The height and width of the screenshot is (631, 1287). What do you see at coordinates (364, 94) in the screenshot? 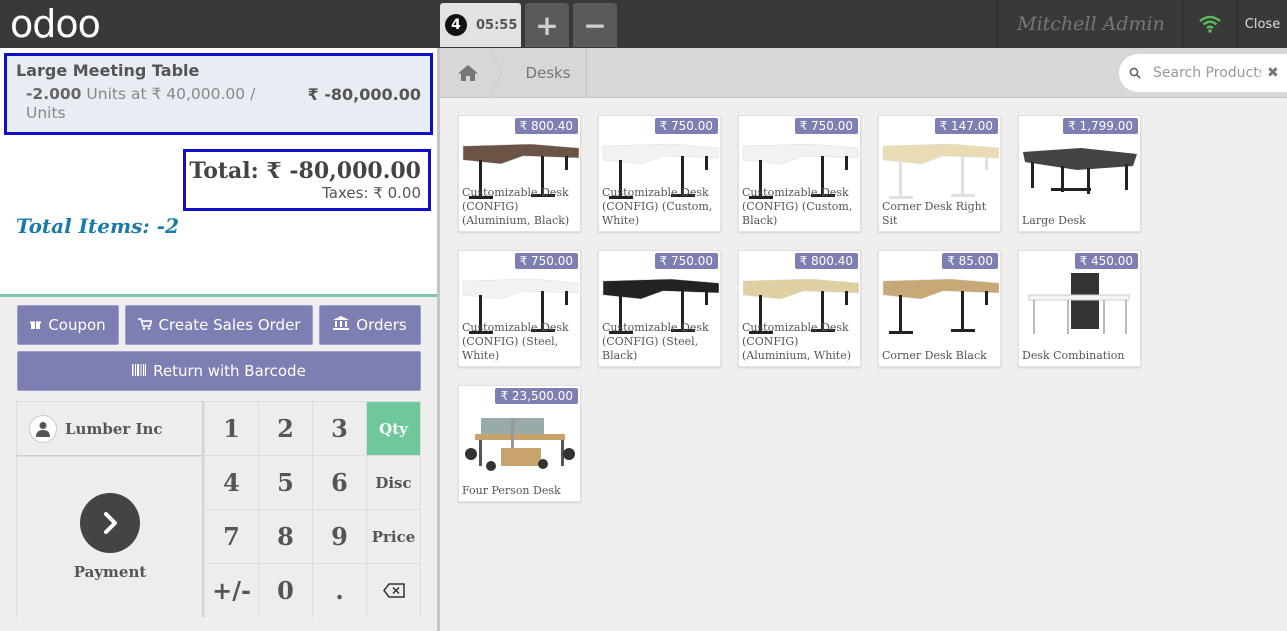
I see `order-line-price: ₹ -80,000.00` at bounding box center [364, 94].